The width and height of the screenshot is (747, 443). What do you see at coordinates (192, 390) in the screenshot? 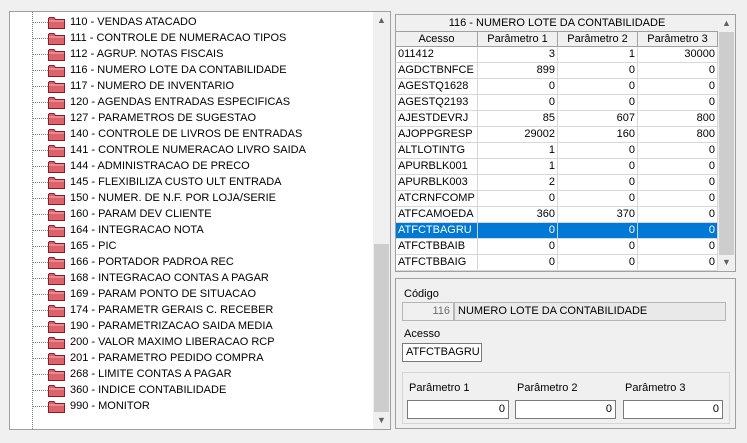
I see `tree-item: 360 - INDICE CONTABILIDADE` at bounding box center [192, 390].